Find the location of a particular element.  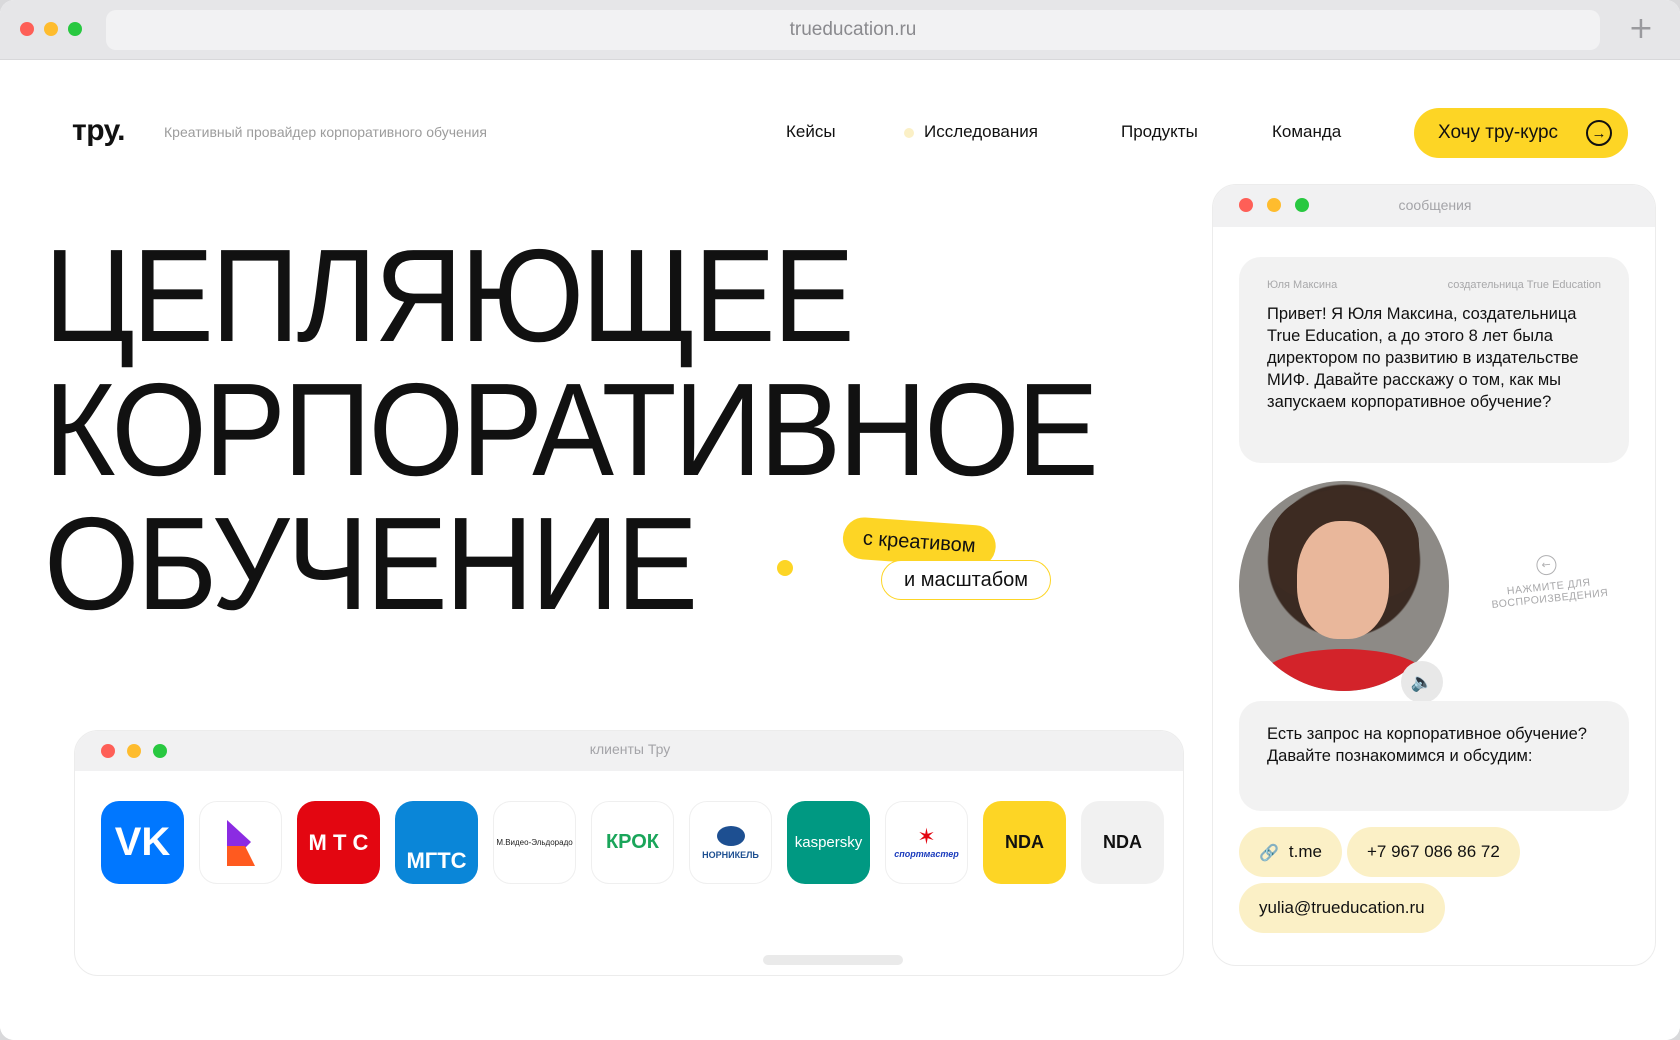

nav-products: Продукты is located at coordinates (1159, 132).